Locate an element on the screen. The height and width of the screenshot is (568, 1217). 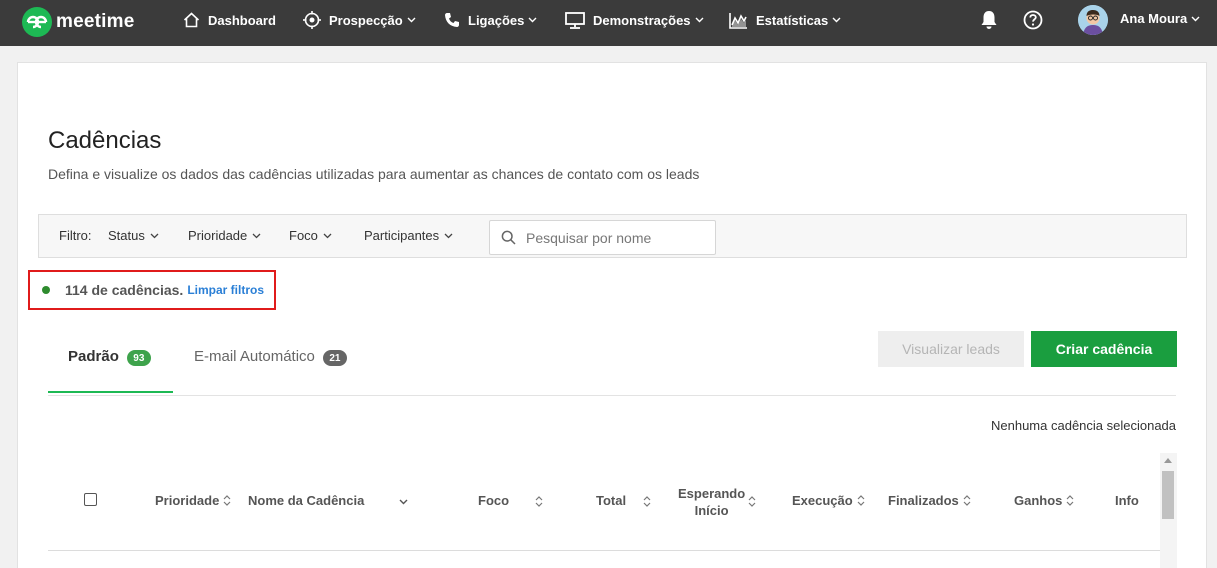
filter-status-label: Status is located at coordinates (126, 235).